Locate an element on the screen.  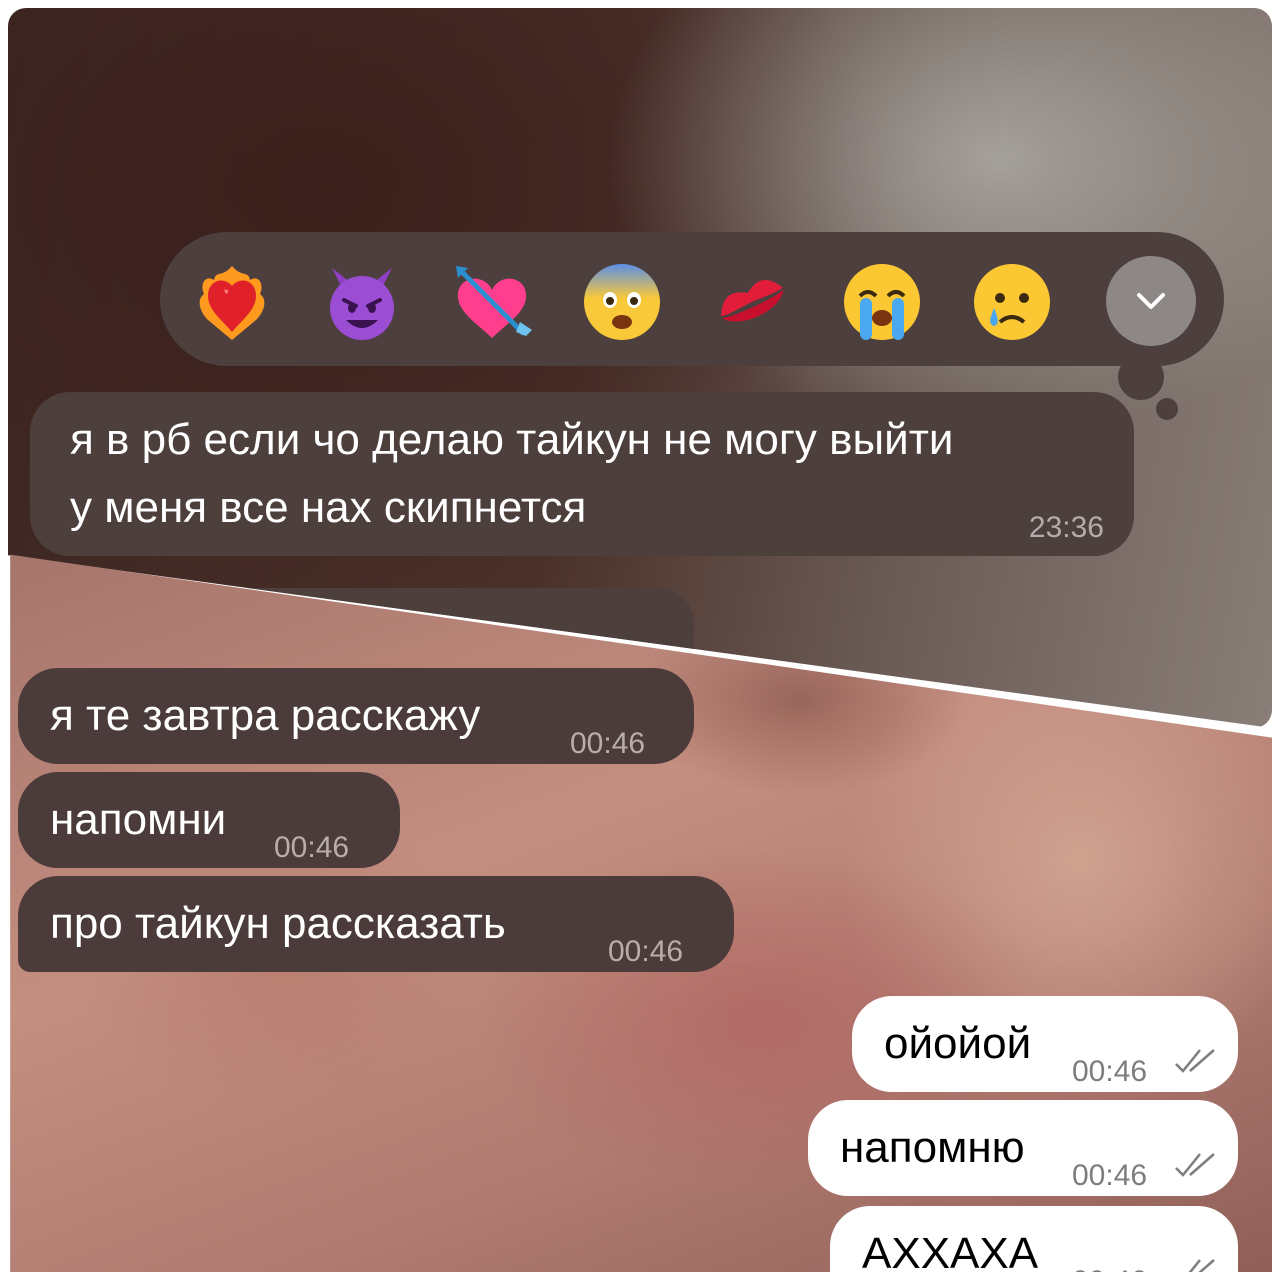
incoming-message: напомни 00:46 is located at coordinates (209, 820).